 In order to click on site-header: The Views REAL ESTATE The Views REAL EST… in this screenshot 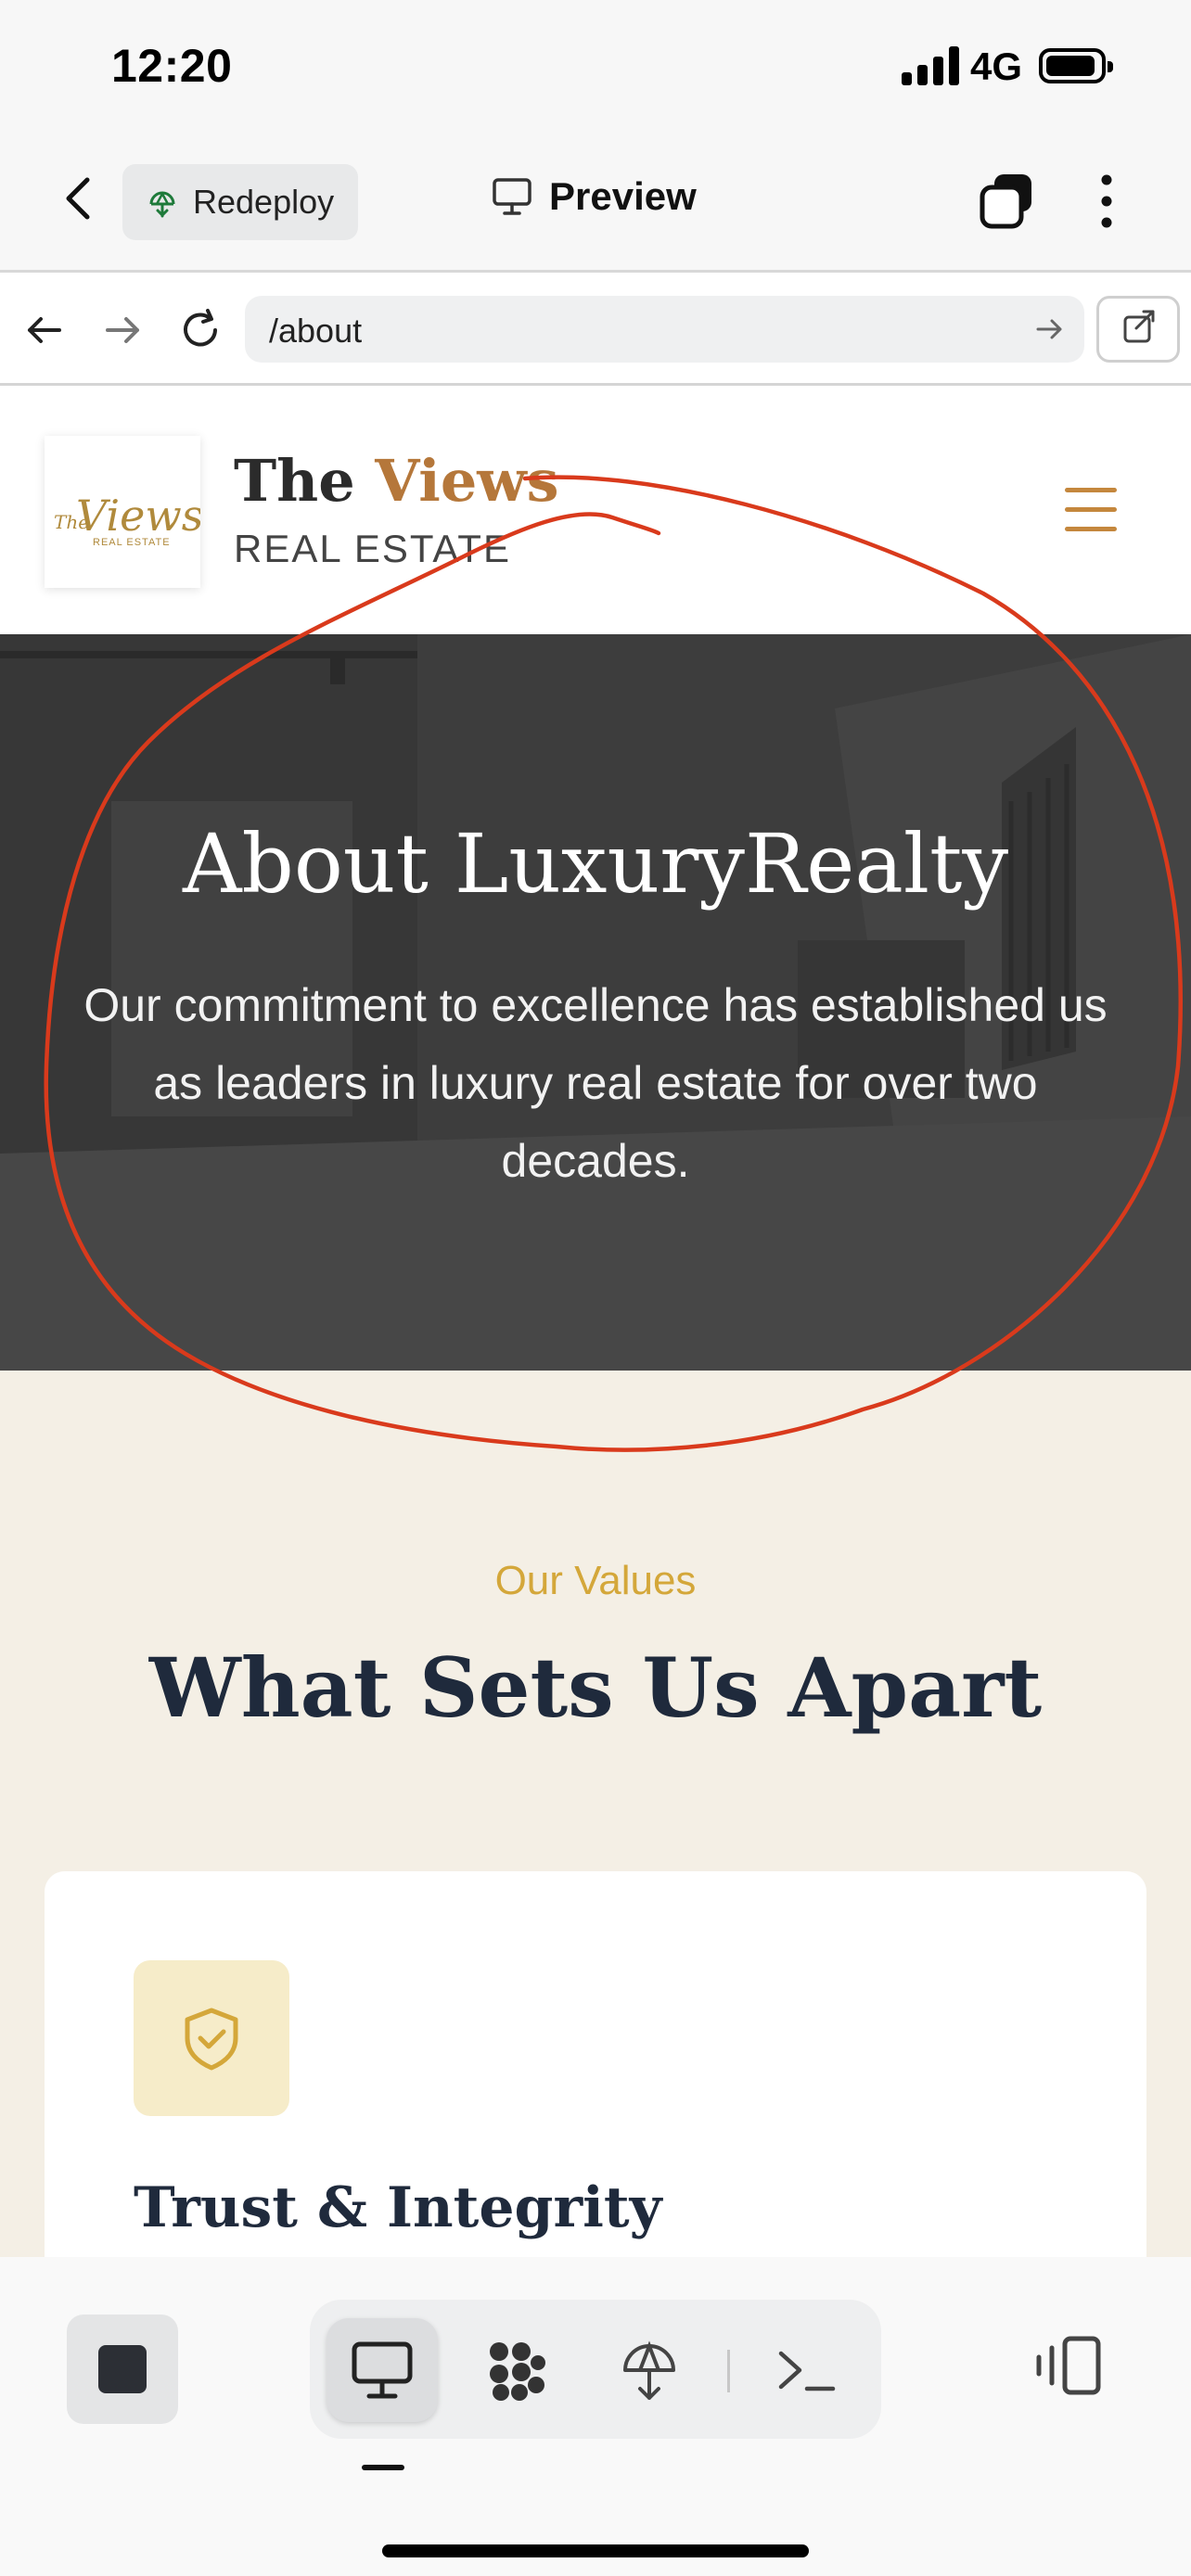, I will do `click(595, 510)`.